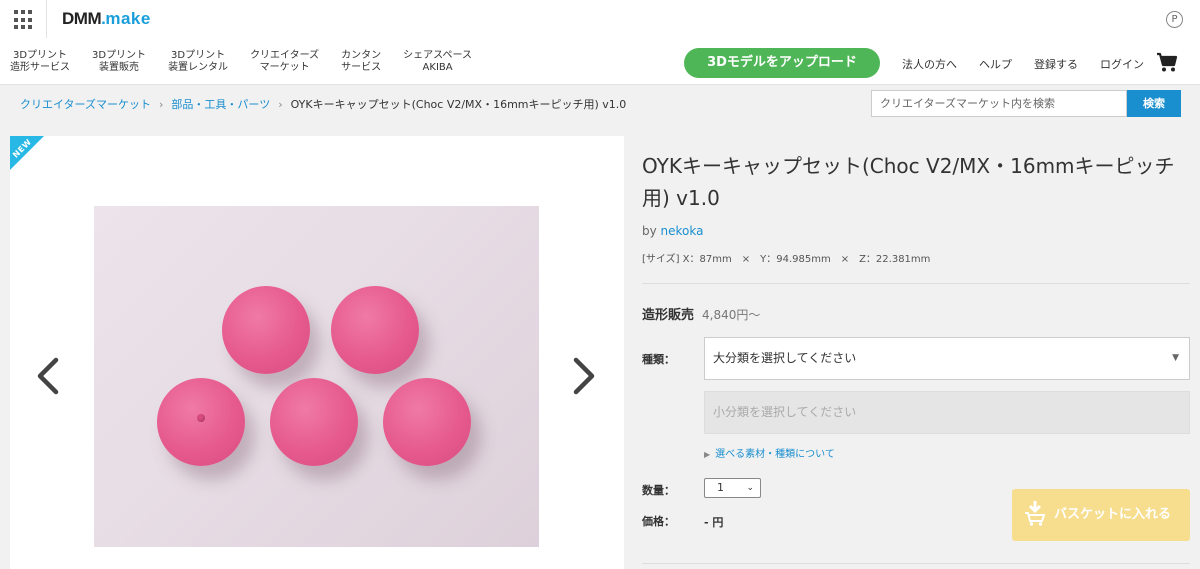 This screenshot has width=1200, height=569. What do you see at coordinates (658, 521) in the screenshot?
I see `price-label: 価格：` at bounding box center [658, 521].